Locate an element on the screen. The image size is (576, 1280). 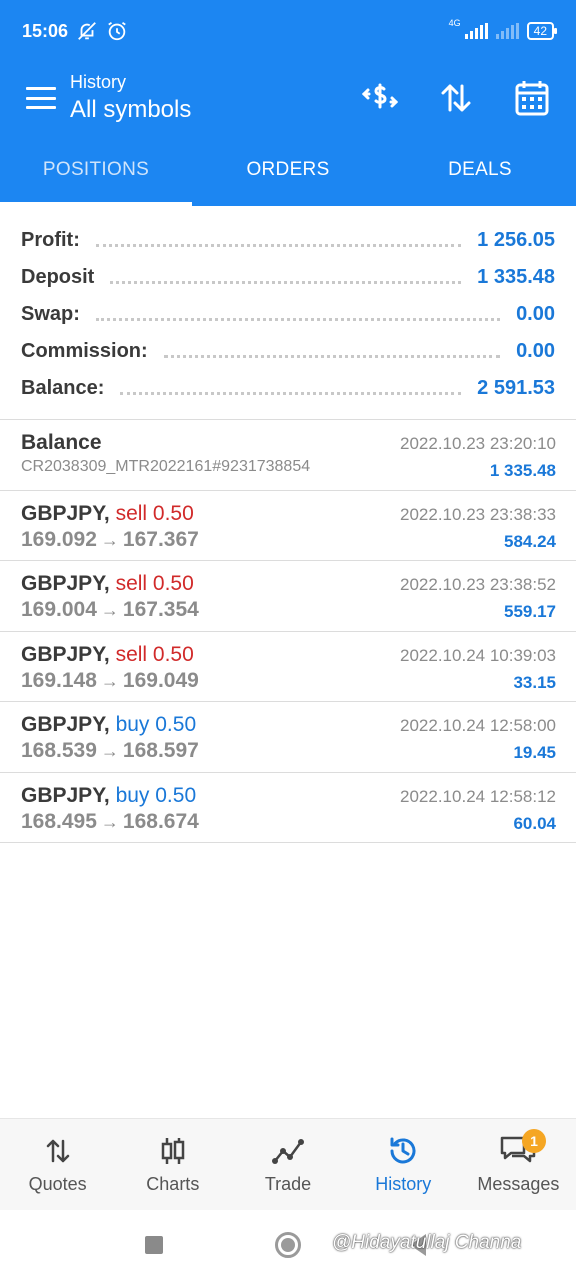
balance-entry-reference: CR2038309_MTR2022161#9231738854 is located at coordinates (166, 466).